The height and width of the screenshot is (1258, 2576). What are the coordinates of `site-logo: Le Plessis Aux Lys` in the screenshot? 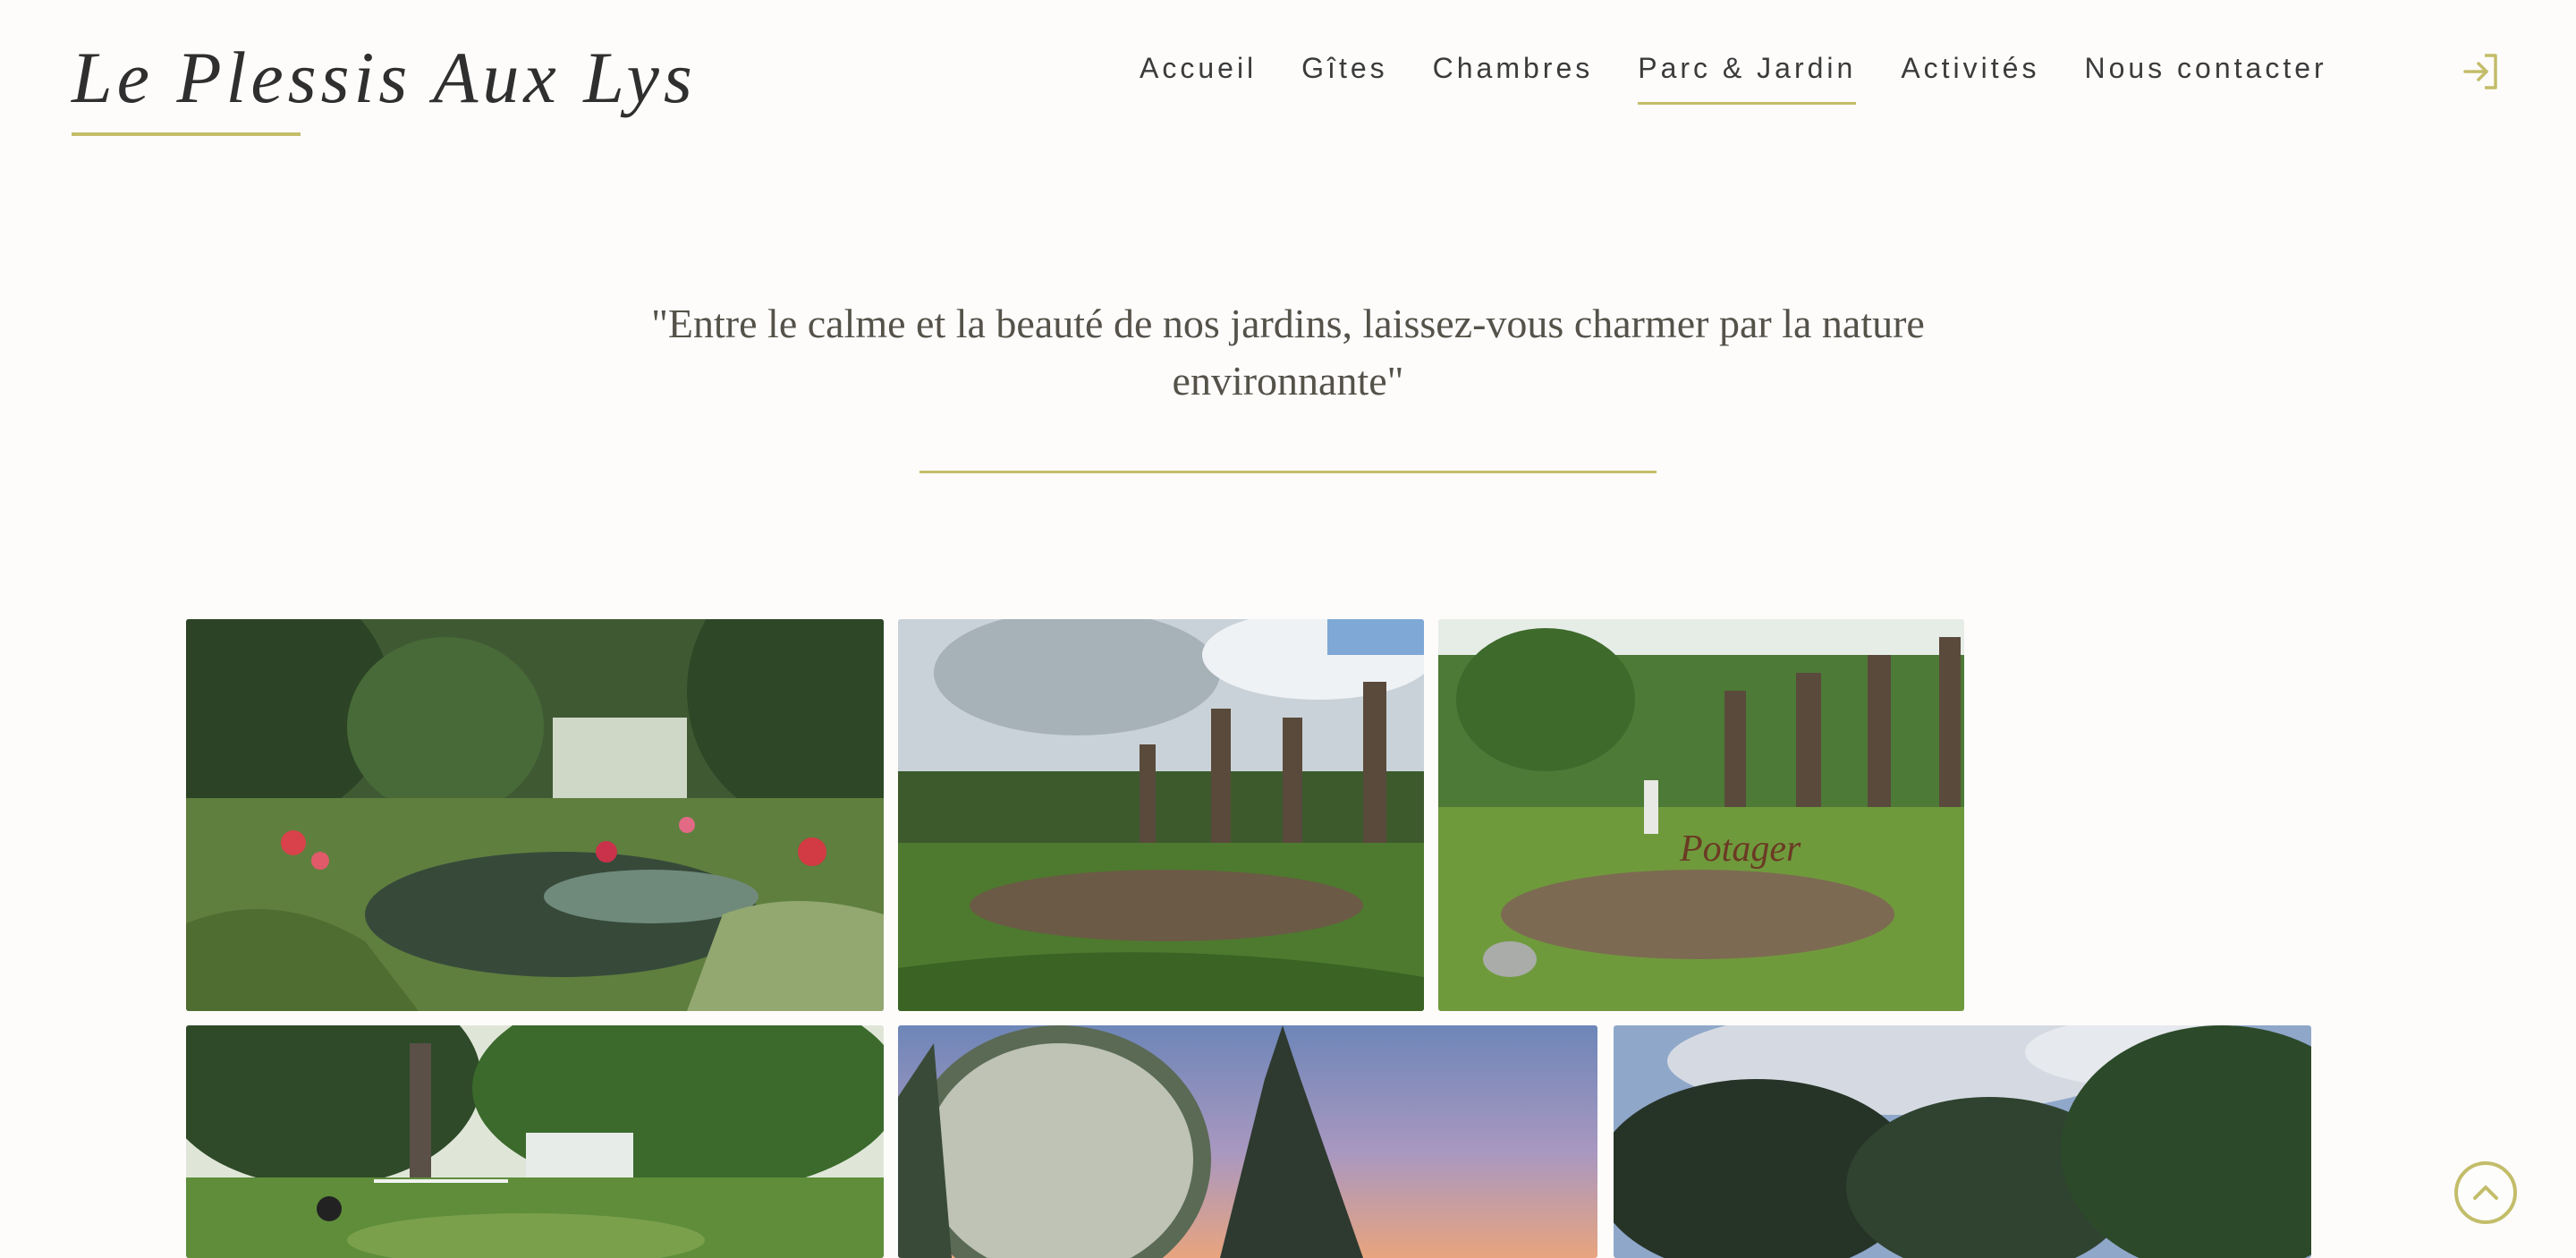 It's located at (384, 78).